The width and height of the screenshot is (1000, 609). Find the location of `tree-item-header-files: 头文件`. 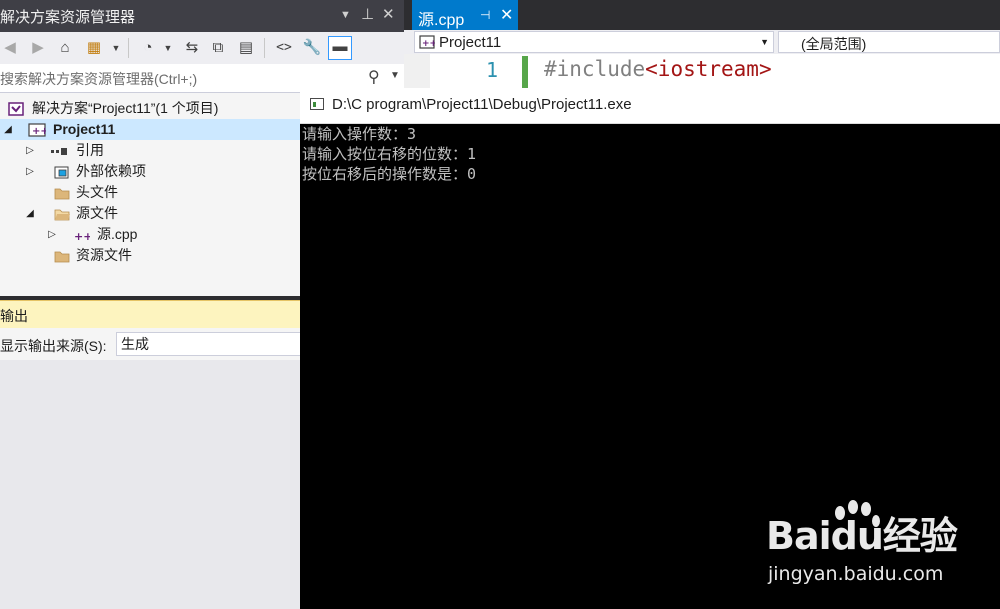

tree-item-header-files: 头文件 is located at coordinates (150, 192).